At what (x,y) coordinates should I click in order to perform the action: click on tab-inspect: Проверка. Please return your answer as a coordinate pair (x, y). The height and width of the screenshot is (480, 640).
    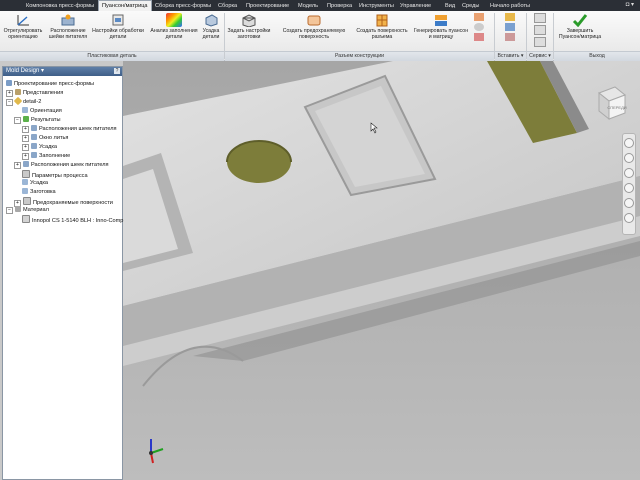
    Looking at the image, I should click on (339, 6).